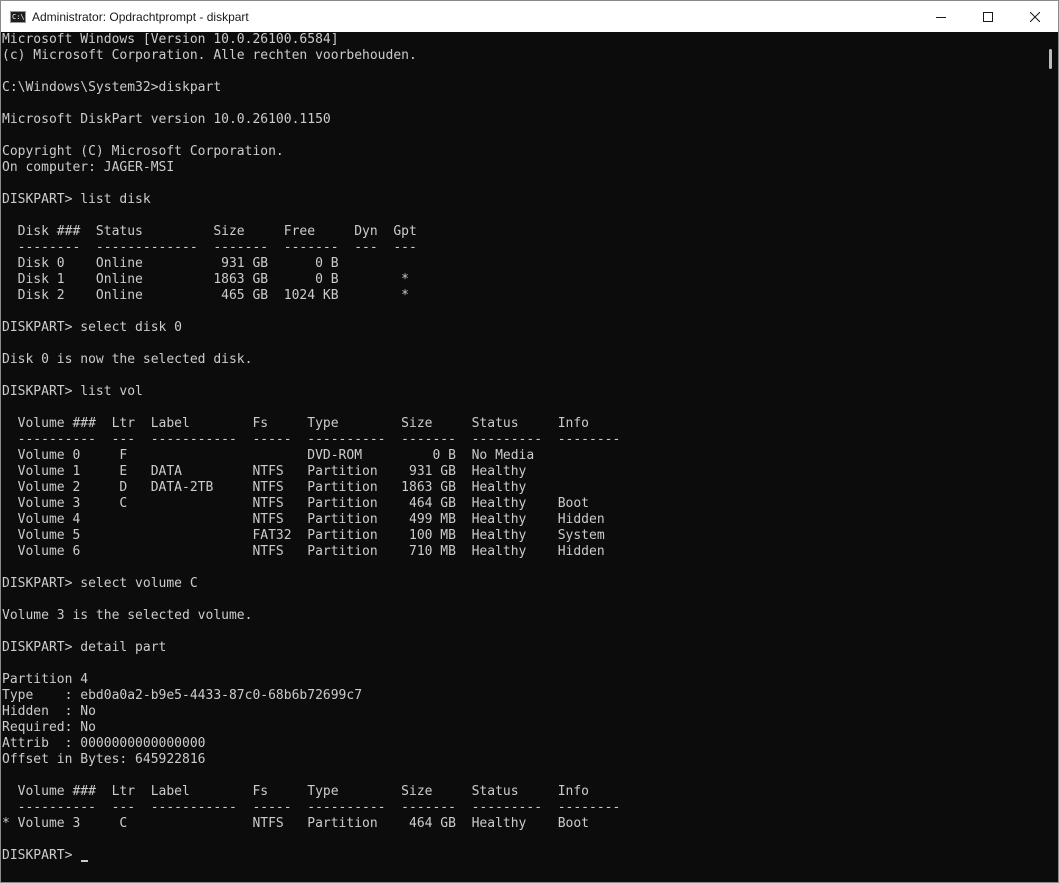  Describe the element at coordinates (127, 615) in the screenshot. I see `console-line: Volume 3 is the selected volume.` at that location.